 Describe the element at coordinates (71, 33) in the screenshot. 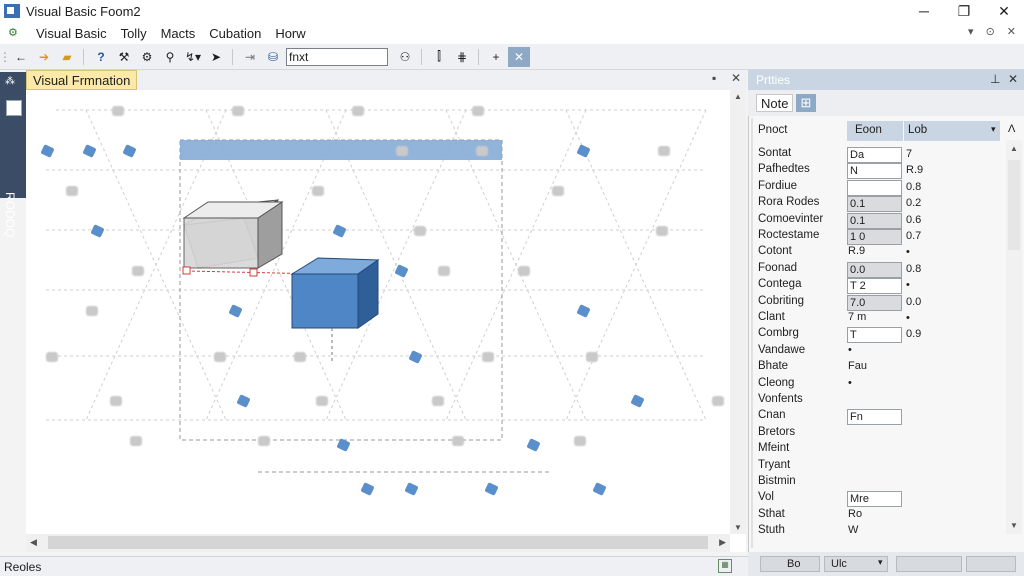

I see `menu-visual-basic: Visual Basic` at that location.